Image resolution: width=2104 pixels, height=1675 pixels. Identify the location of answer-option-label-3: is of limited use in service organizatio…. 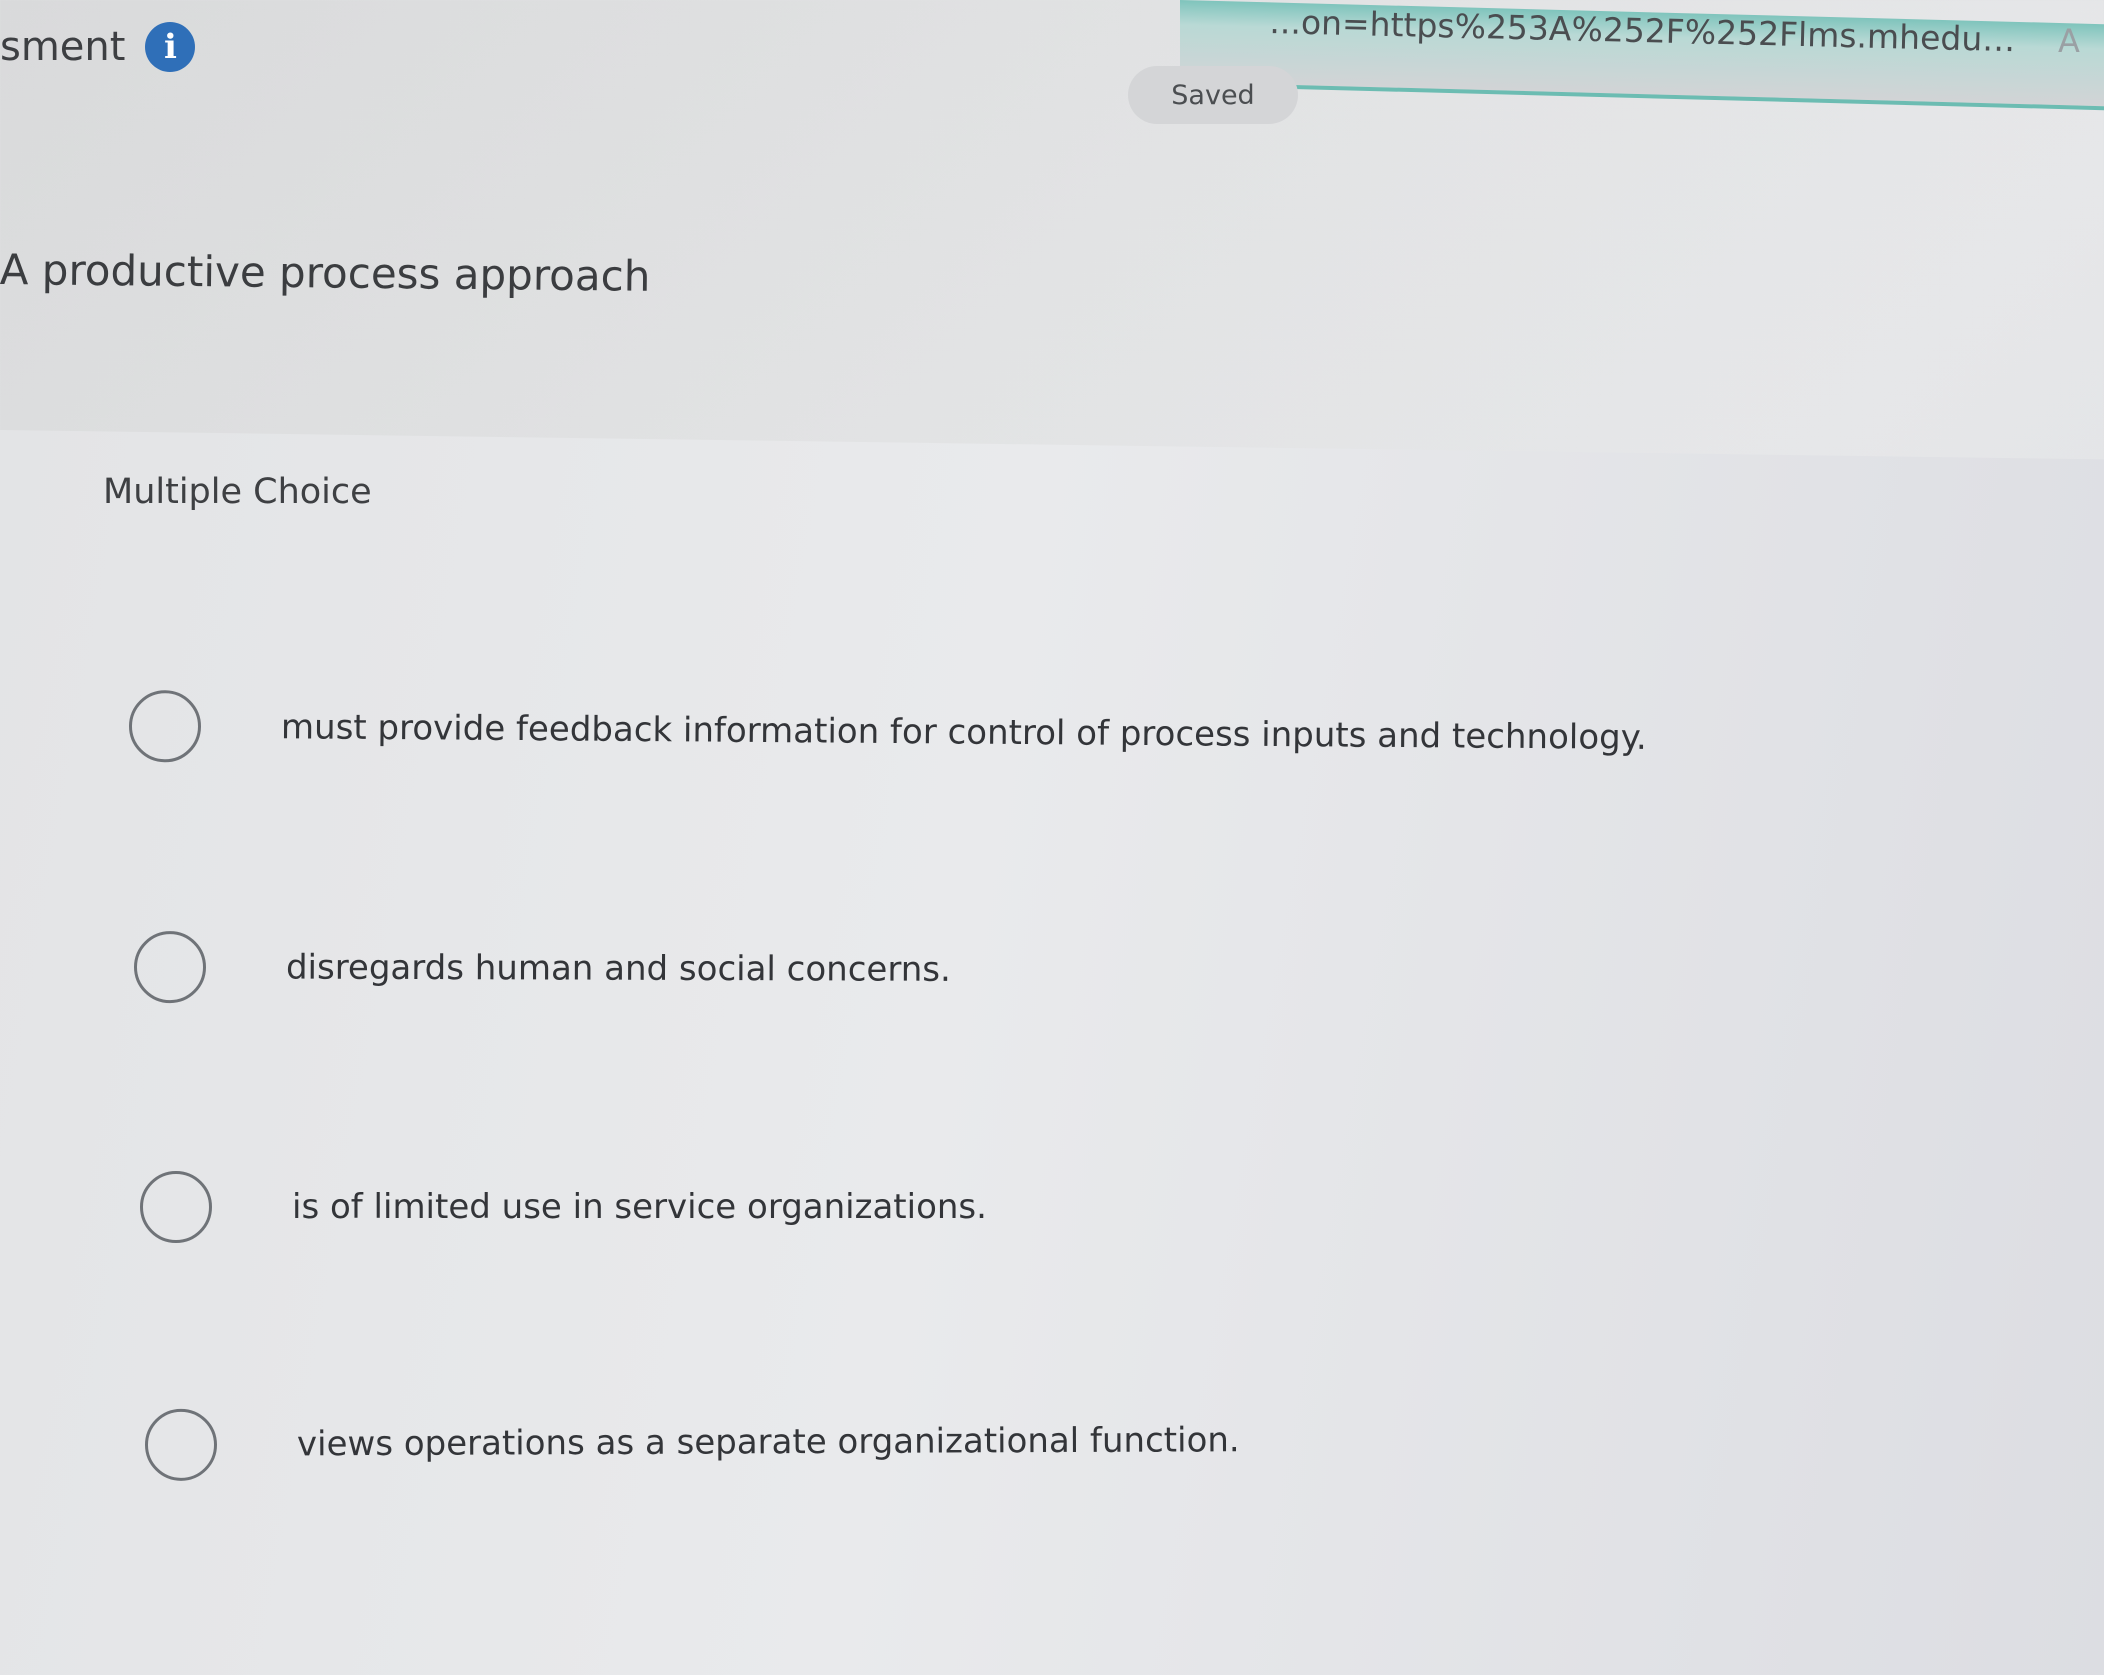
(639, 1207).